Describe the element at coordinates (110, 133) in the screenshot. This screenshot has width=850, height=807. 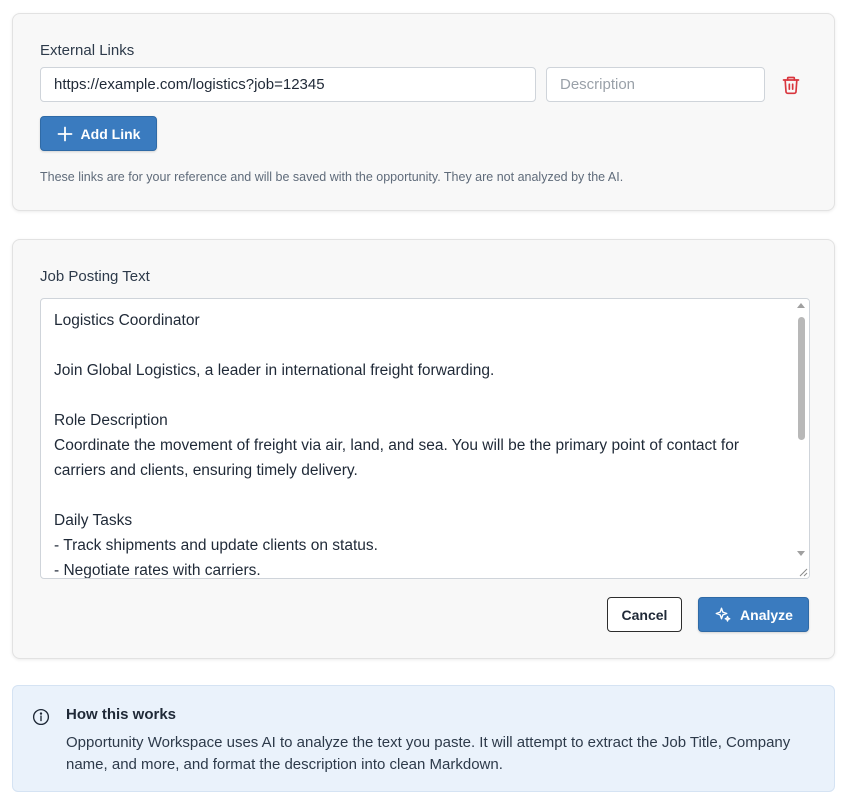
I see `add-link-label: Add Link` at that location.